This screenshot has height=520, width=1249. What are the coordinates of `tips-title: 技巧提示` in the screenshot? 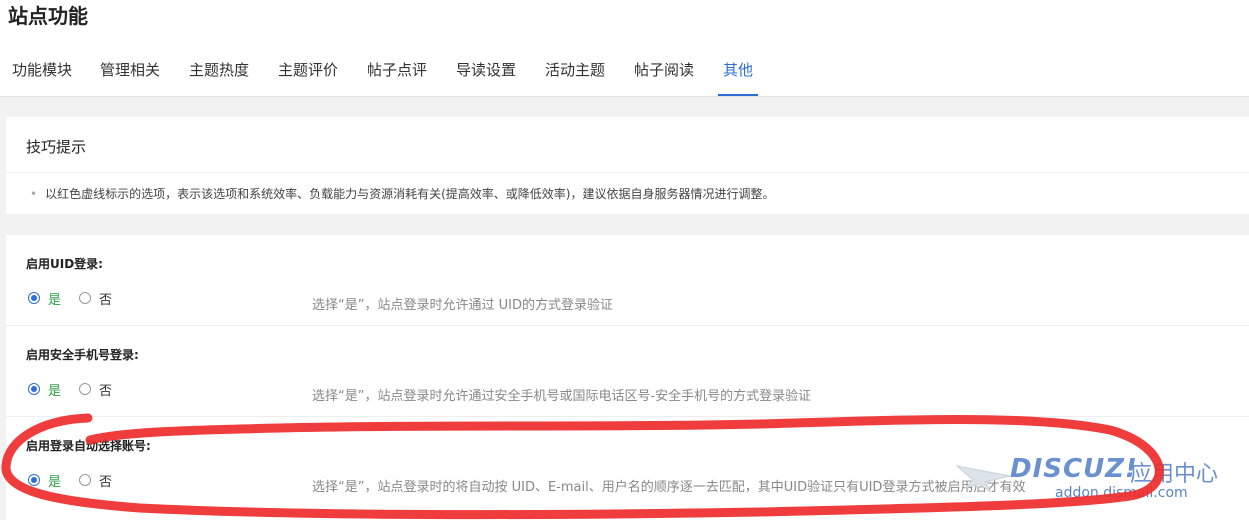 It's located at (56, 147).